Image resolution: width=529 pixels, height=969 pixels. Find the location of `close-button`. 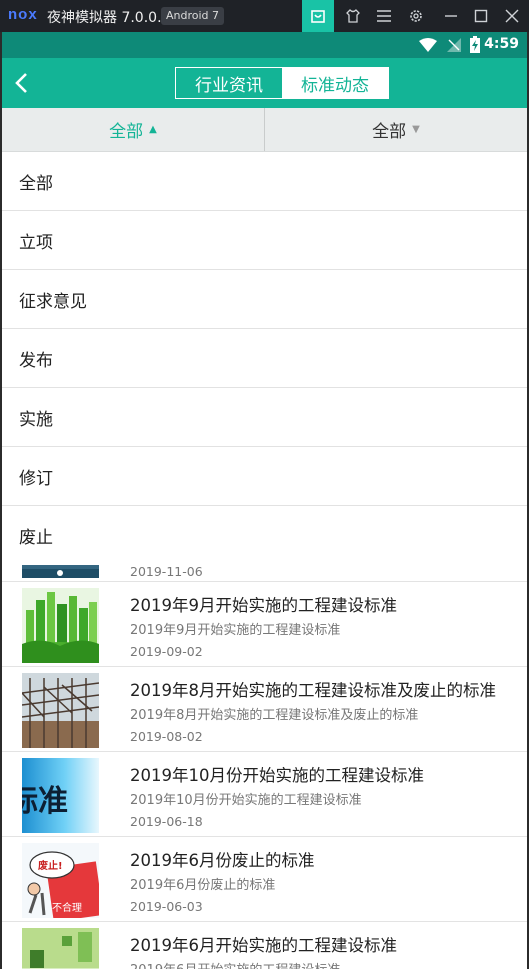

close-button is located at coordinates (512, 16).